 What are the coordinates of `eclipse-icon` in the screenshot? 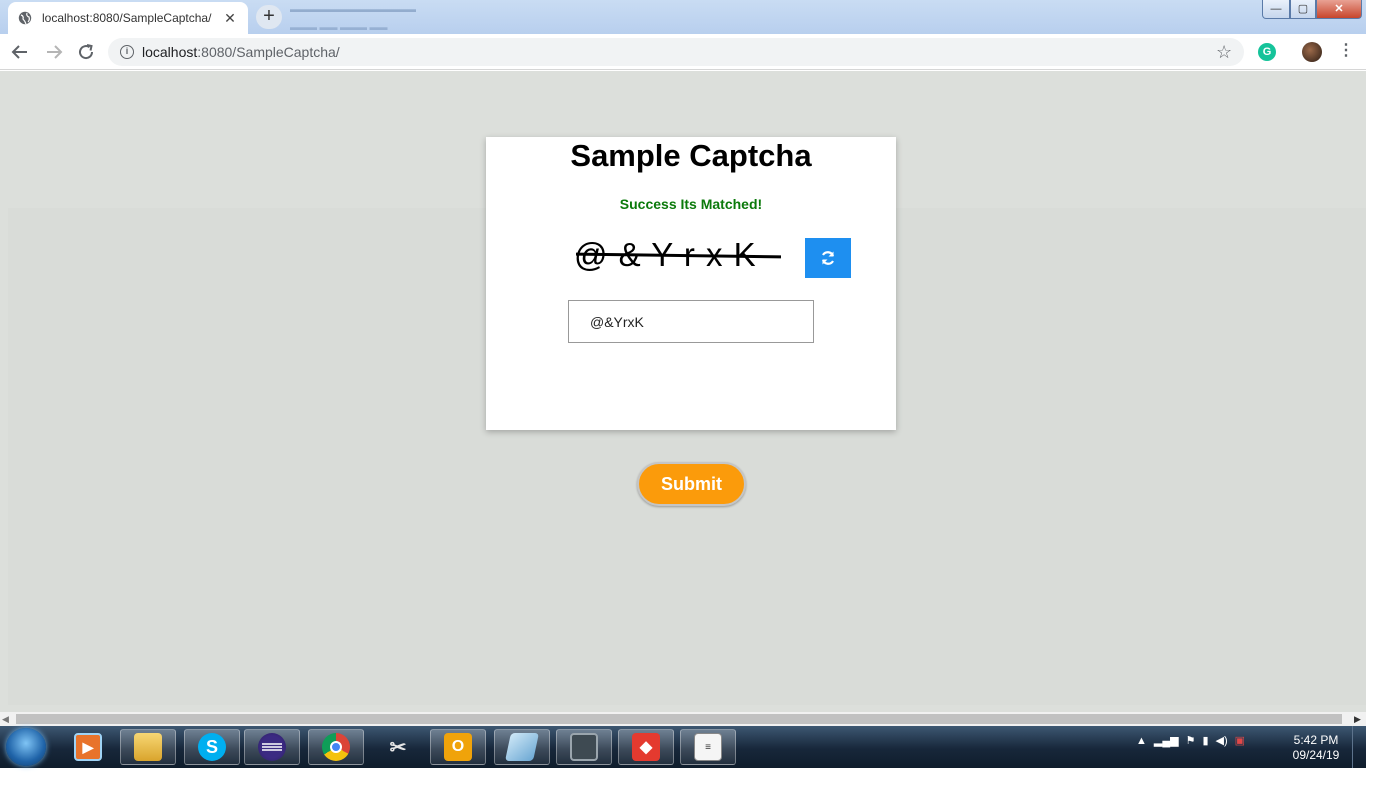 It's located at (272, 747).